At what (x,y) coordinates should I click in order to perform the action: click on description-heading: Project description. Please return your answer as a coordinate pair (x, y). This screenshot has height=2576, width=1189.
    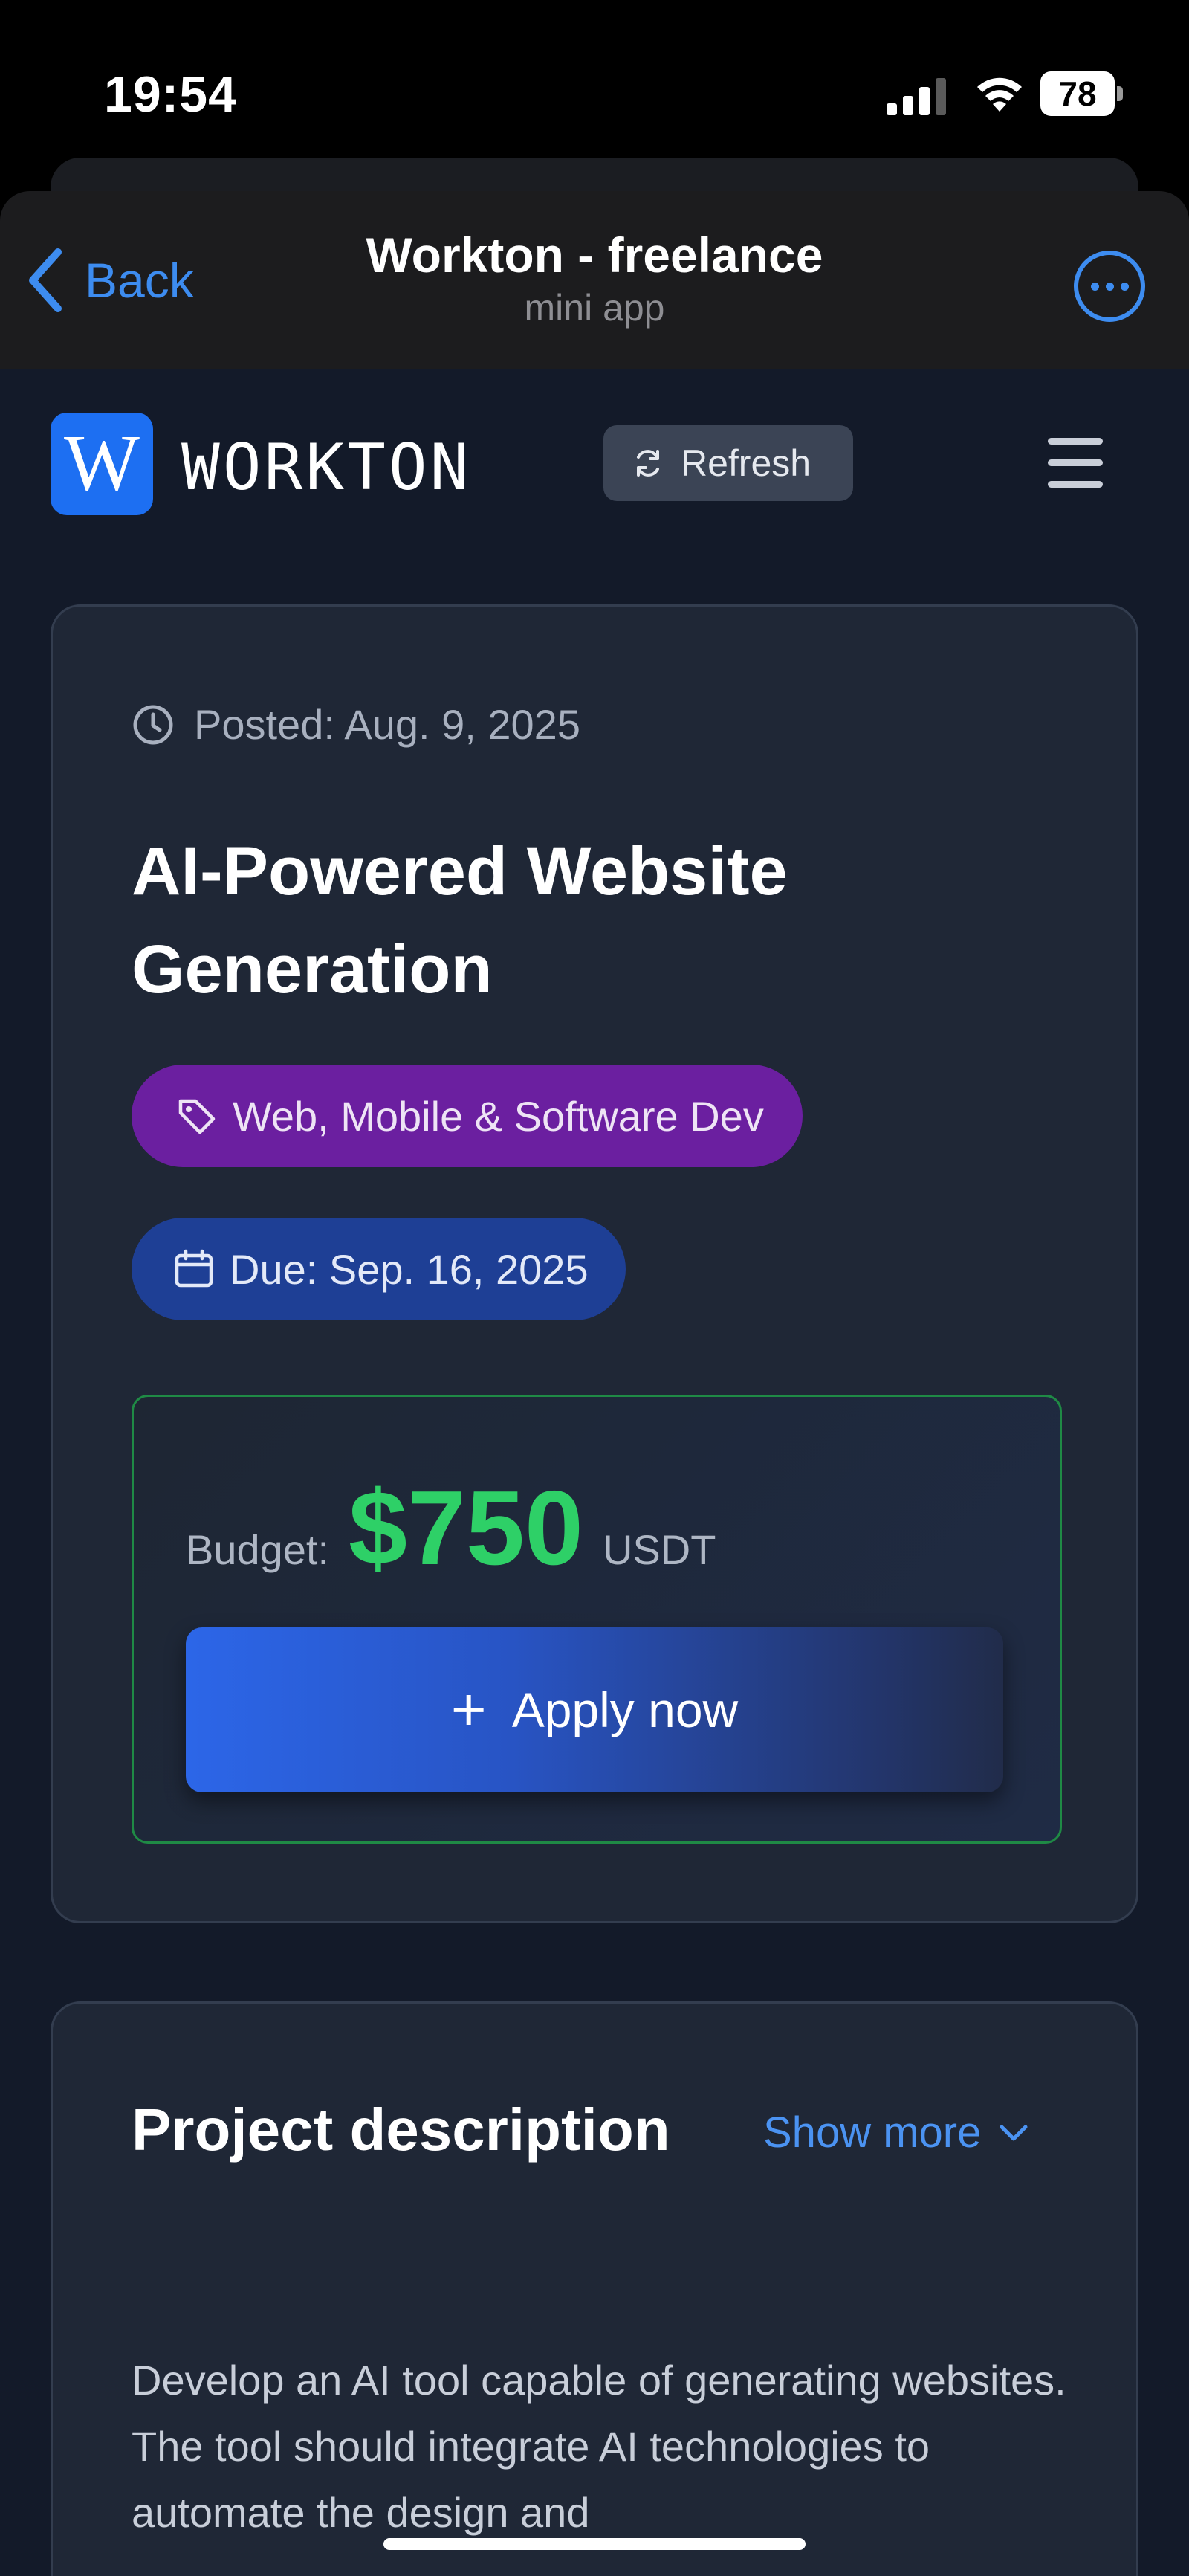
    Looking at the image, I should click on (401, 2129).